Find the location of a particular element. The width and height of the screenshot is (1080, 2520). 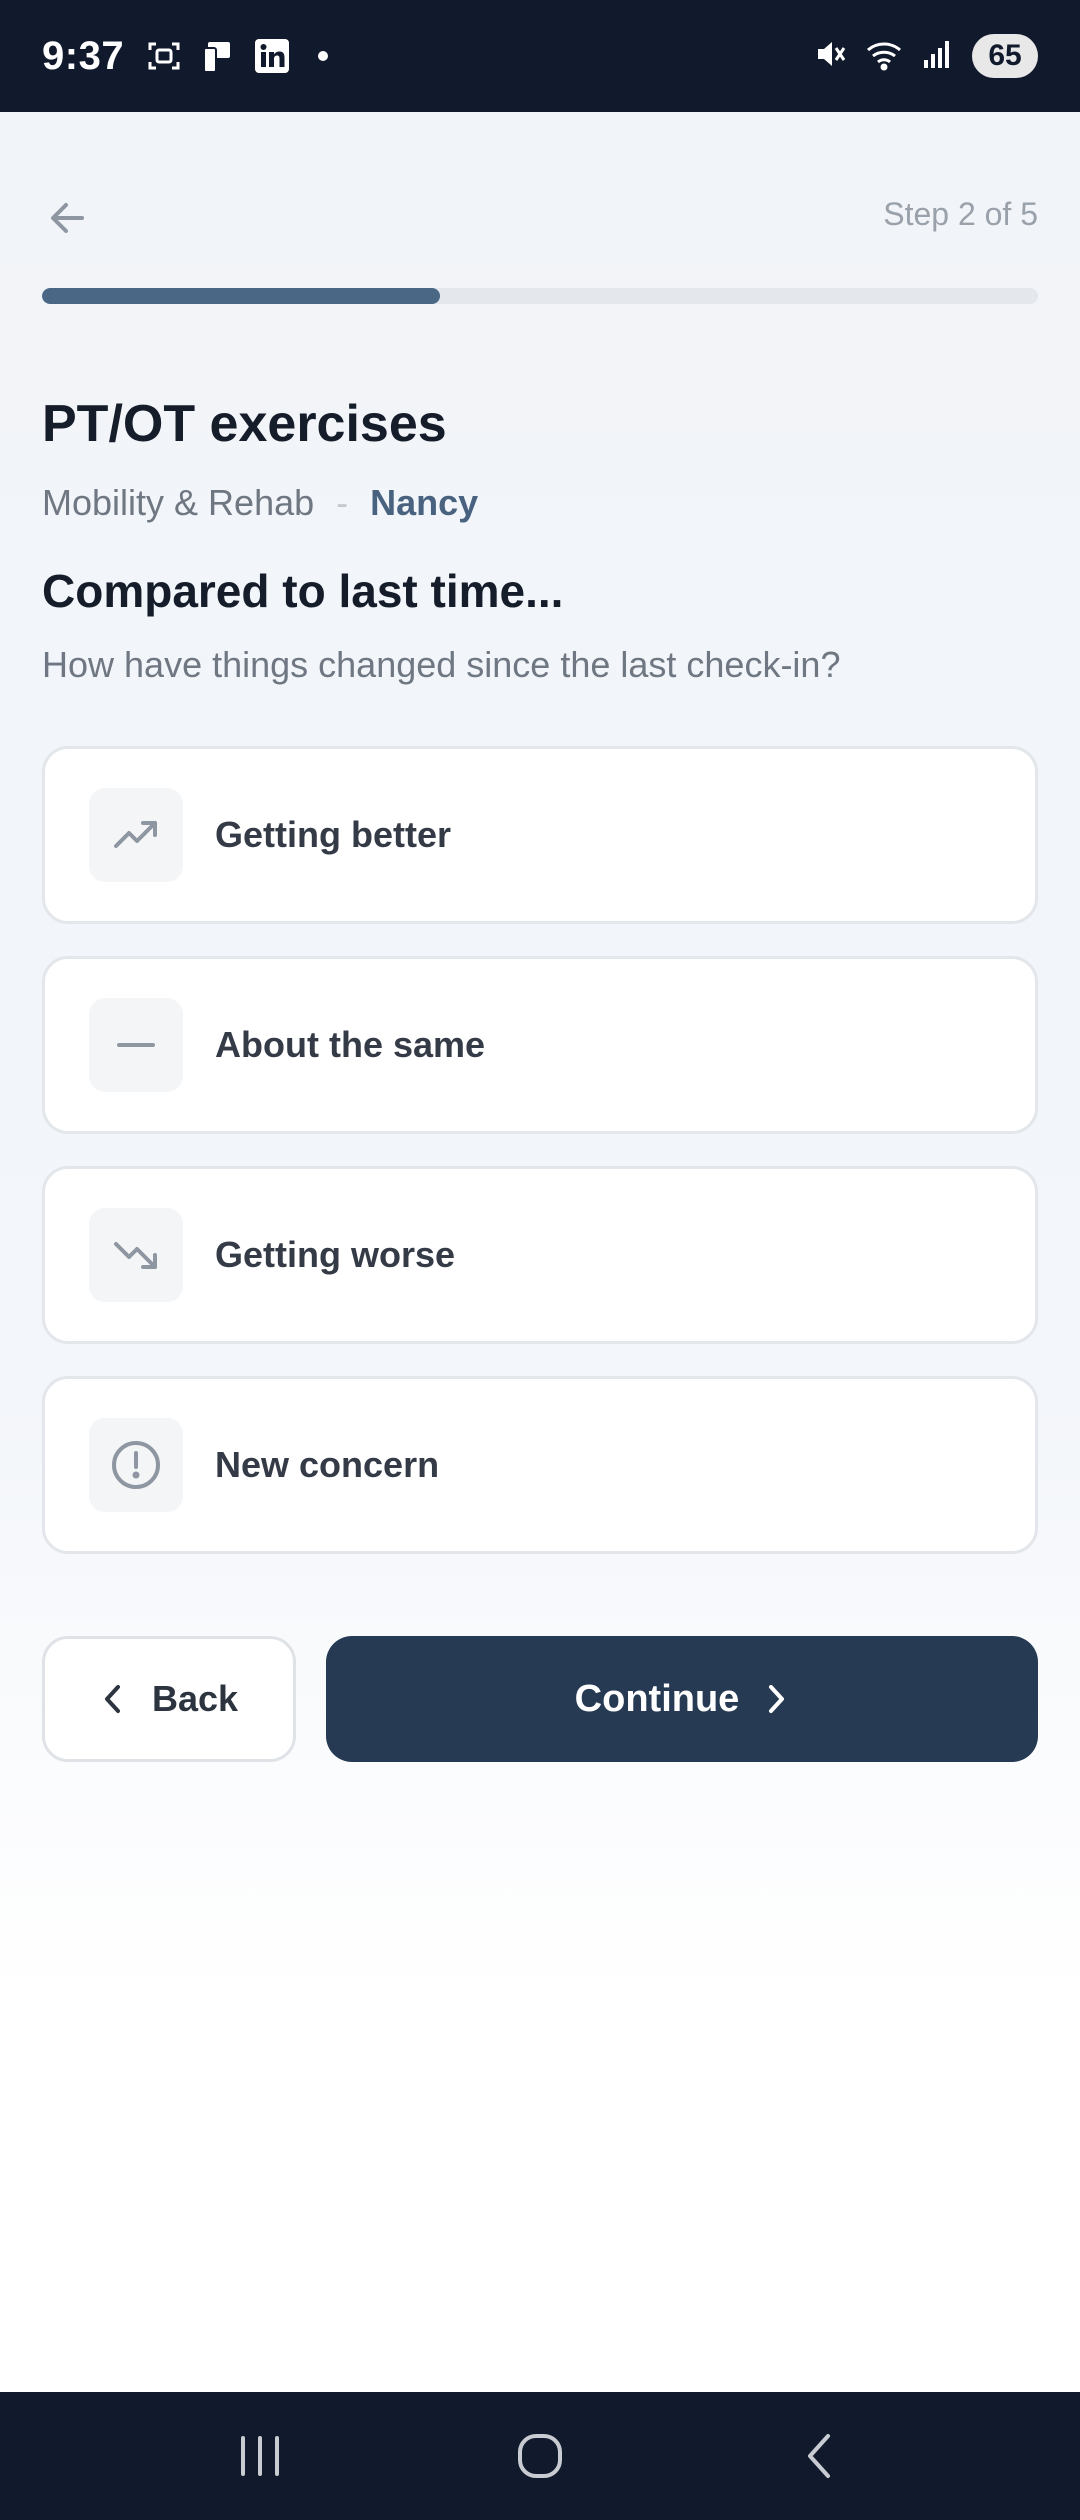

trend-up-icon is located at coordinates (136, 835).